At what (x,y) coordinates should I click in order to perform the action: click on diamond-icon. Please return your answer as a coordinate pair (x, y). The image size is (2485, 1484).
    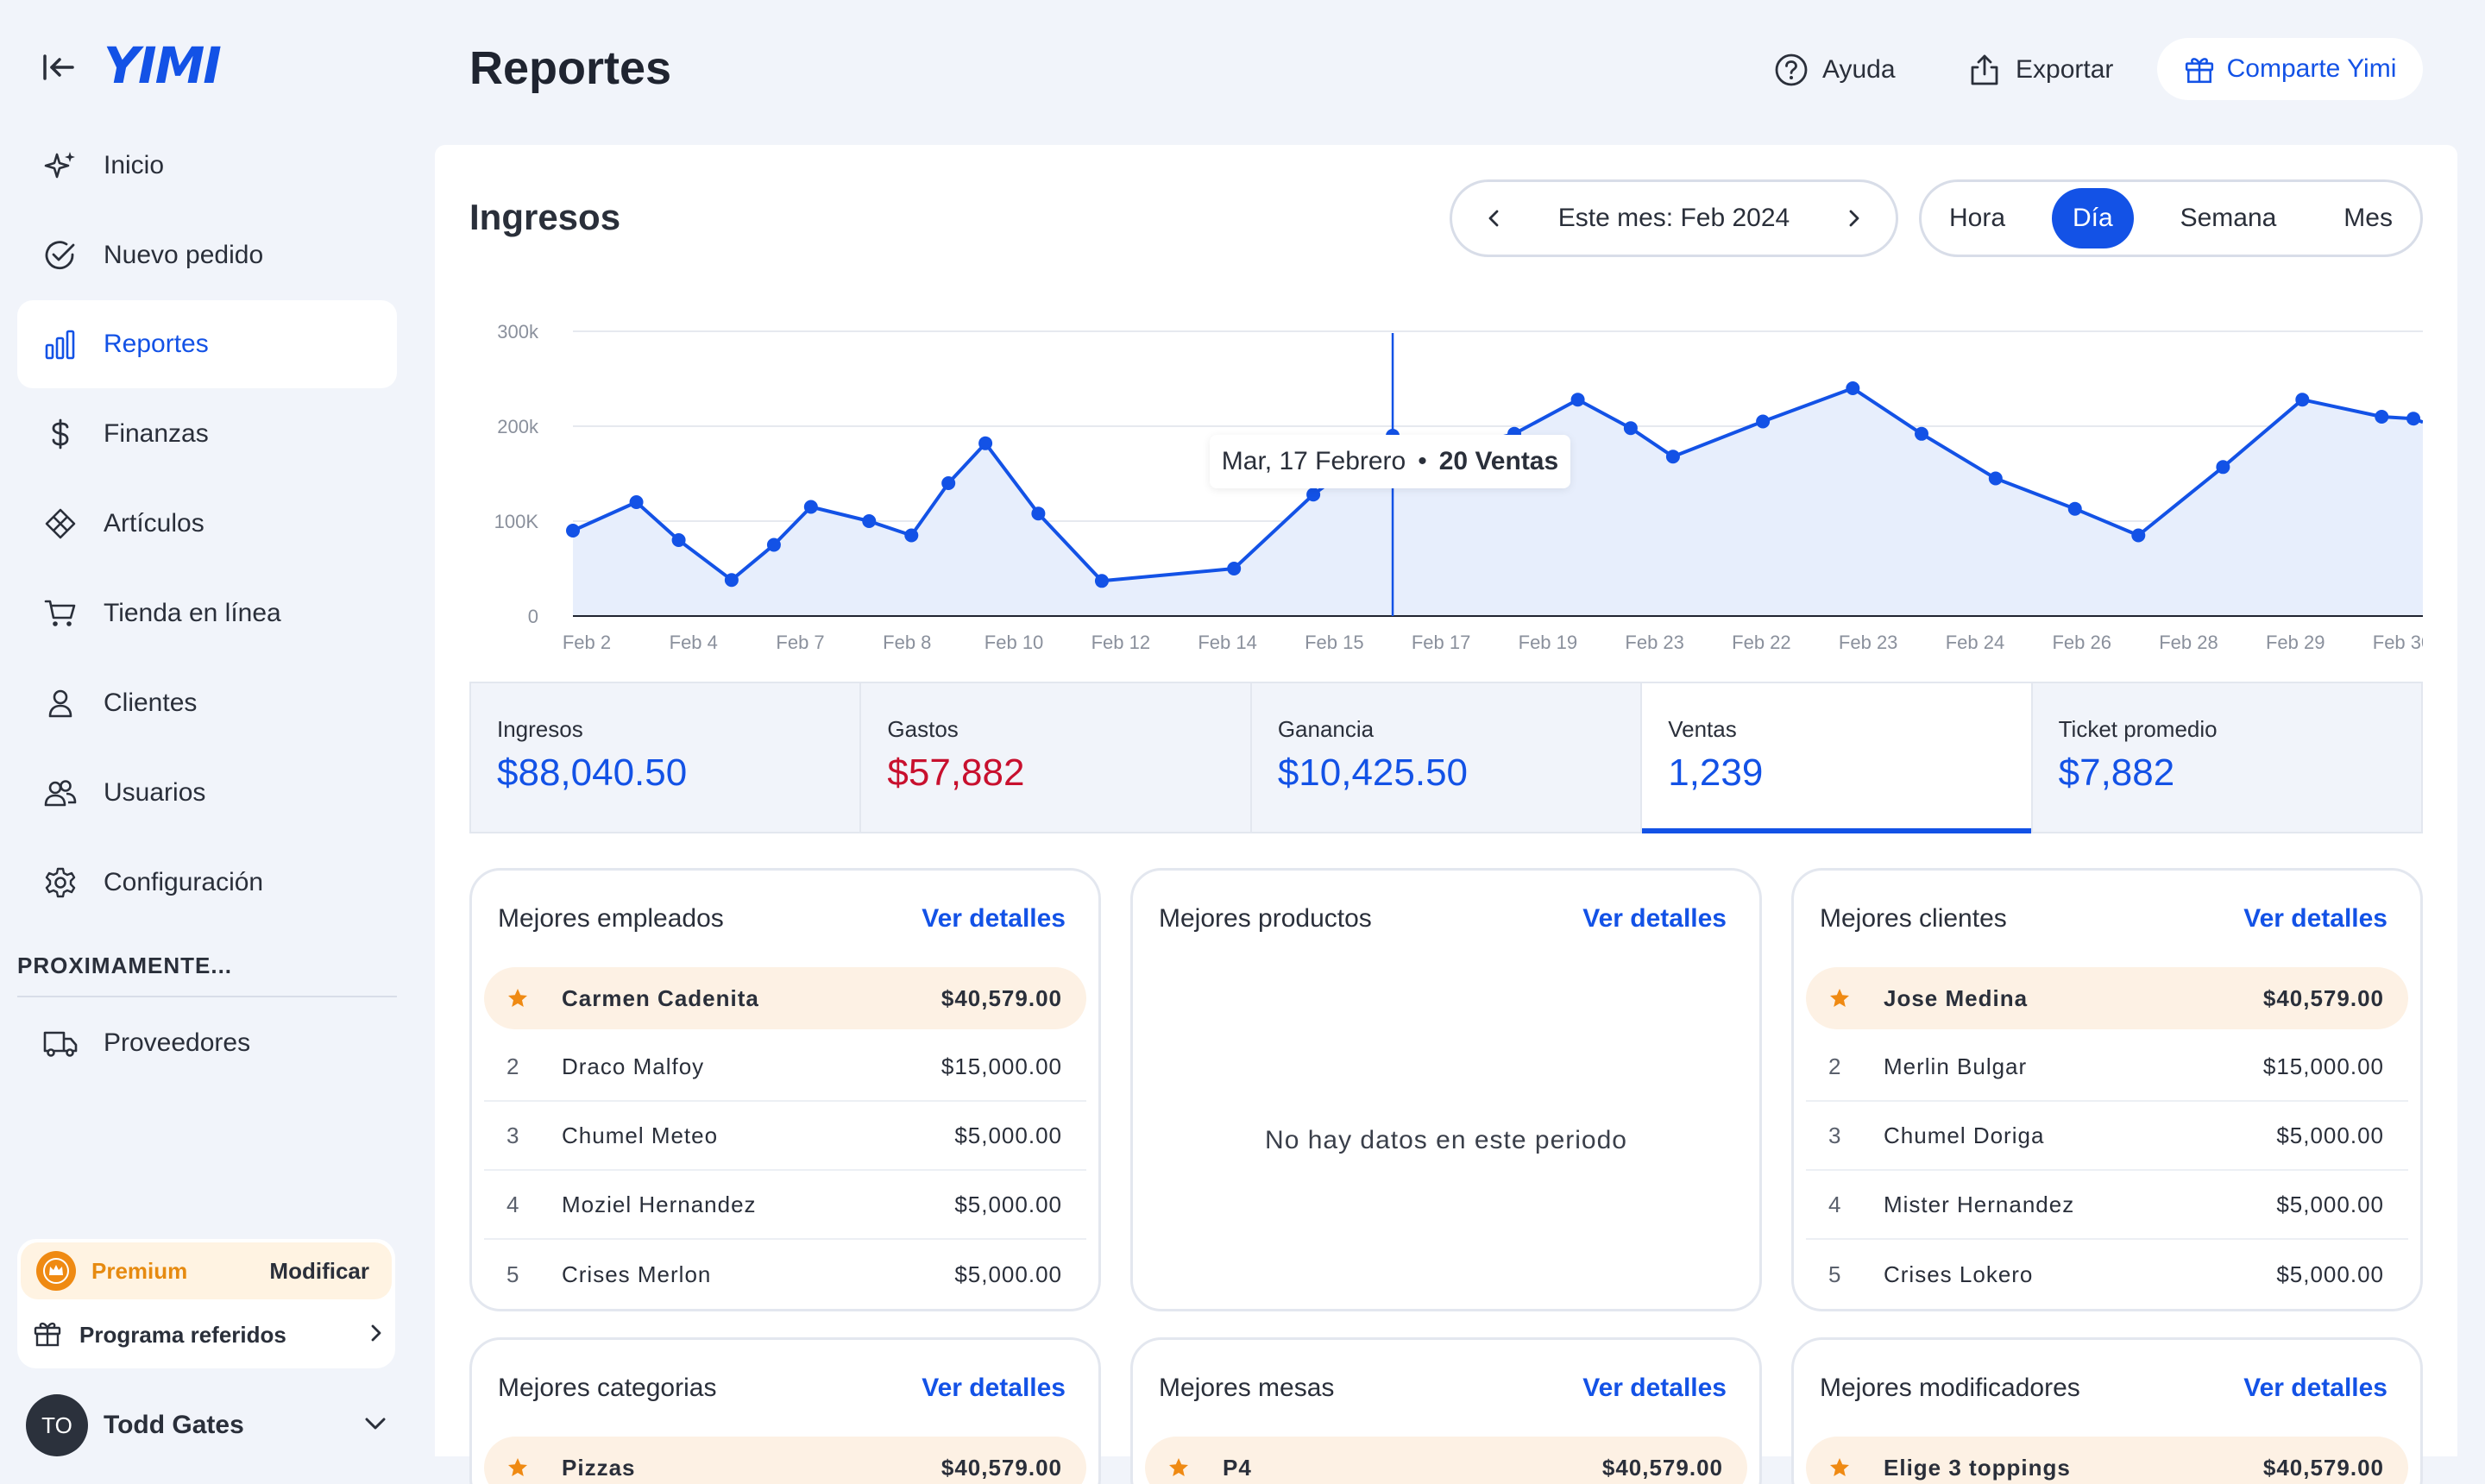
    Looking at the image, I should click on (60, 524).